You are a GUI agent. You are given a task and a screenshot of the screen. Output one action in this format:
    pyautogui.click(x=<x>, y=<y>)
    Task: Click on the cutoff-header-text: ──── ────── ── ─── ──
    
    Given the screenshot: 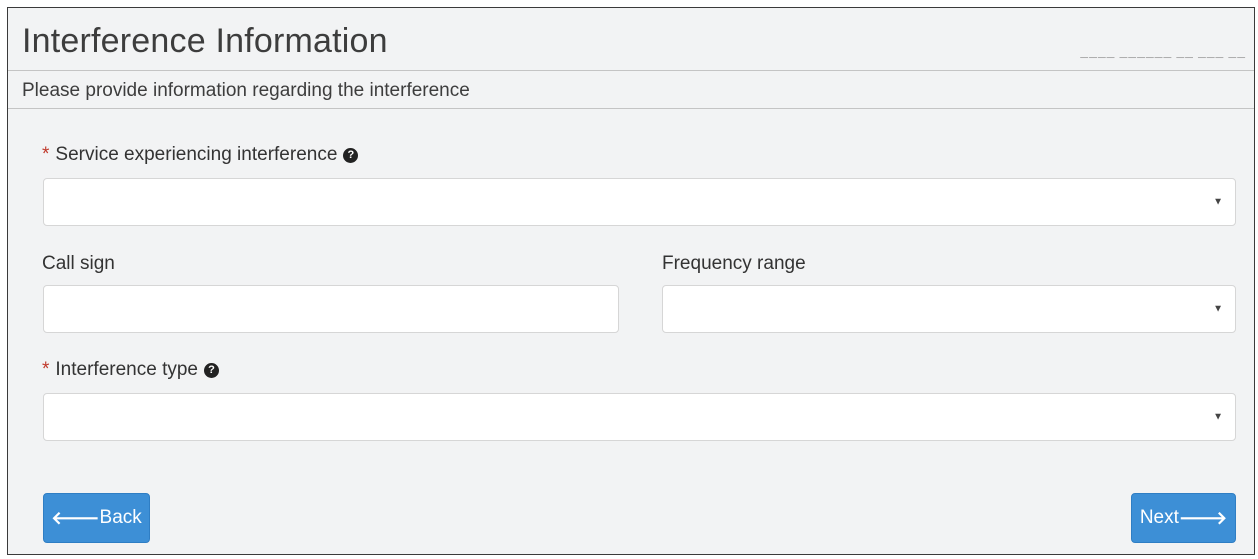 What is the action you would take?
    pyautogui.click(x=1163, y=59)
    